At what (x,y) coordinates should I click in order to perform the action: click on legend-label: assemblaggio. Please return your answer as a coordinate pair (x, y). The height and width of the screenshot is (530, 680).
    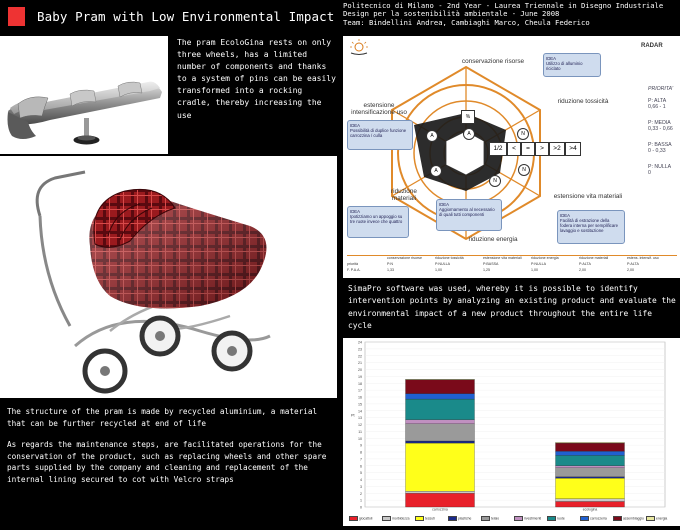
    Looking at the image, I should click on (633, 518).